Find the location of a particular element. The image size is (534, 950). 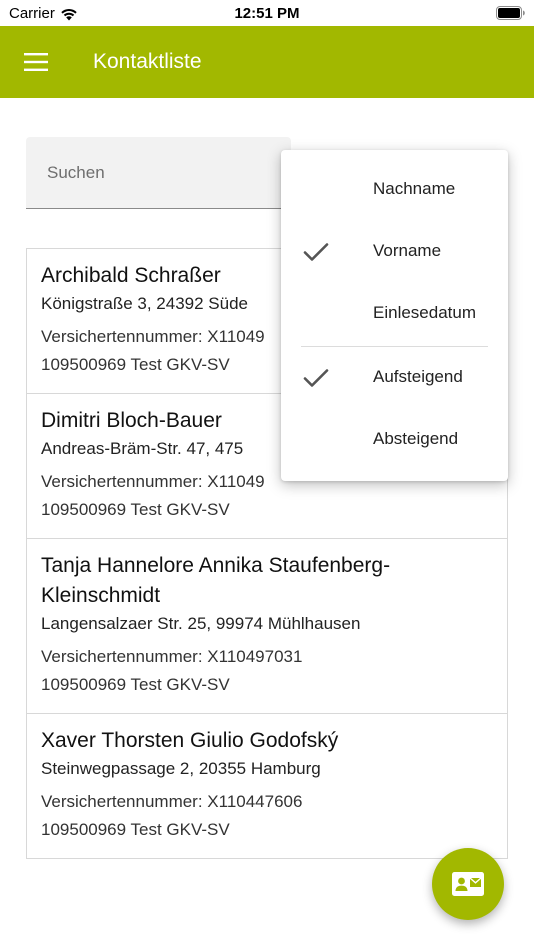

sort-option-label: Vorname is located at coordinates (407, 250).